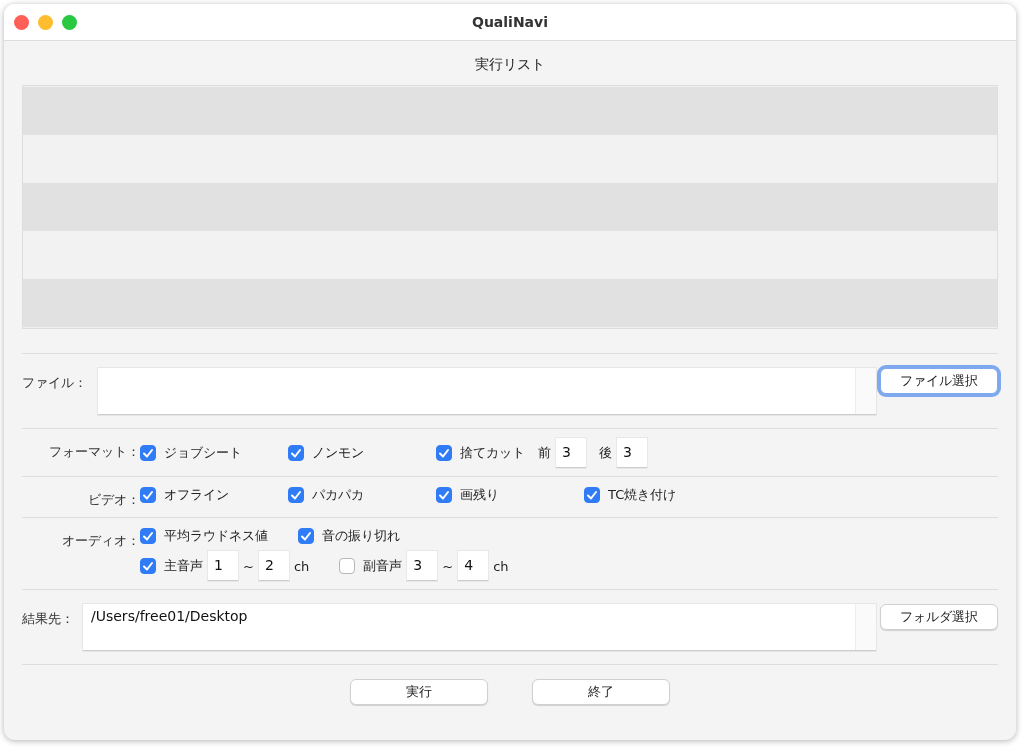  What do you see at coordinates (492, 453) in the screenshot?
I see `checkbox-label: 捨てカット` at bounding box center [492, 453].